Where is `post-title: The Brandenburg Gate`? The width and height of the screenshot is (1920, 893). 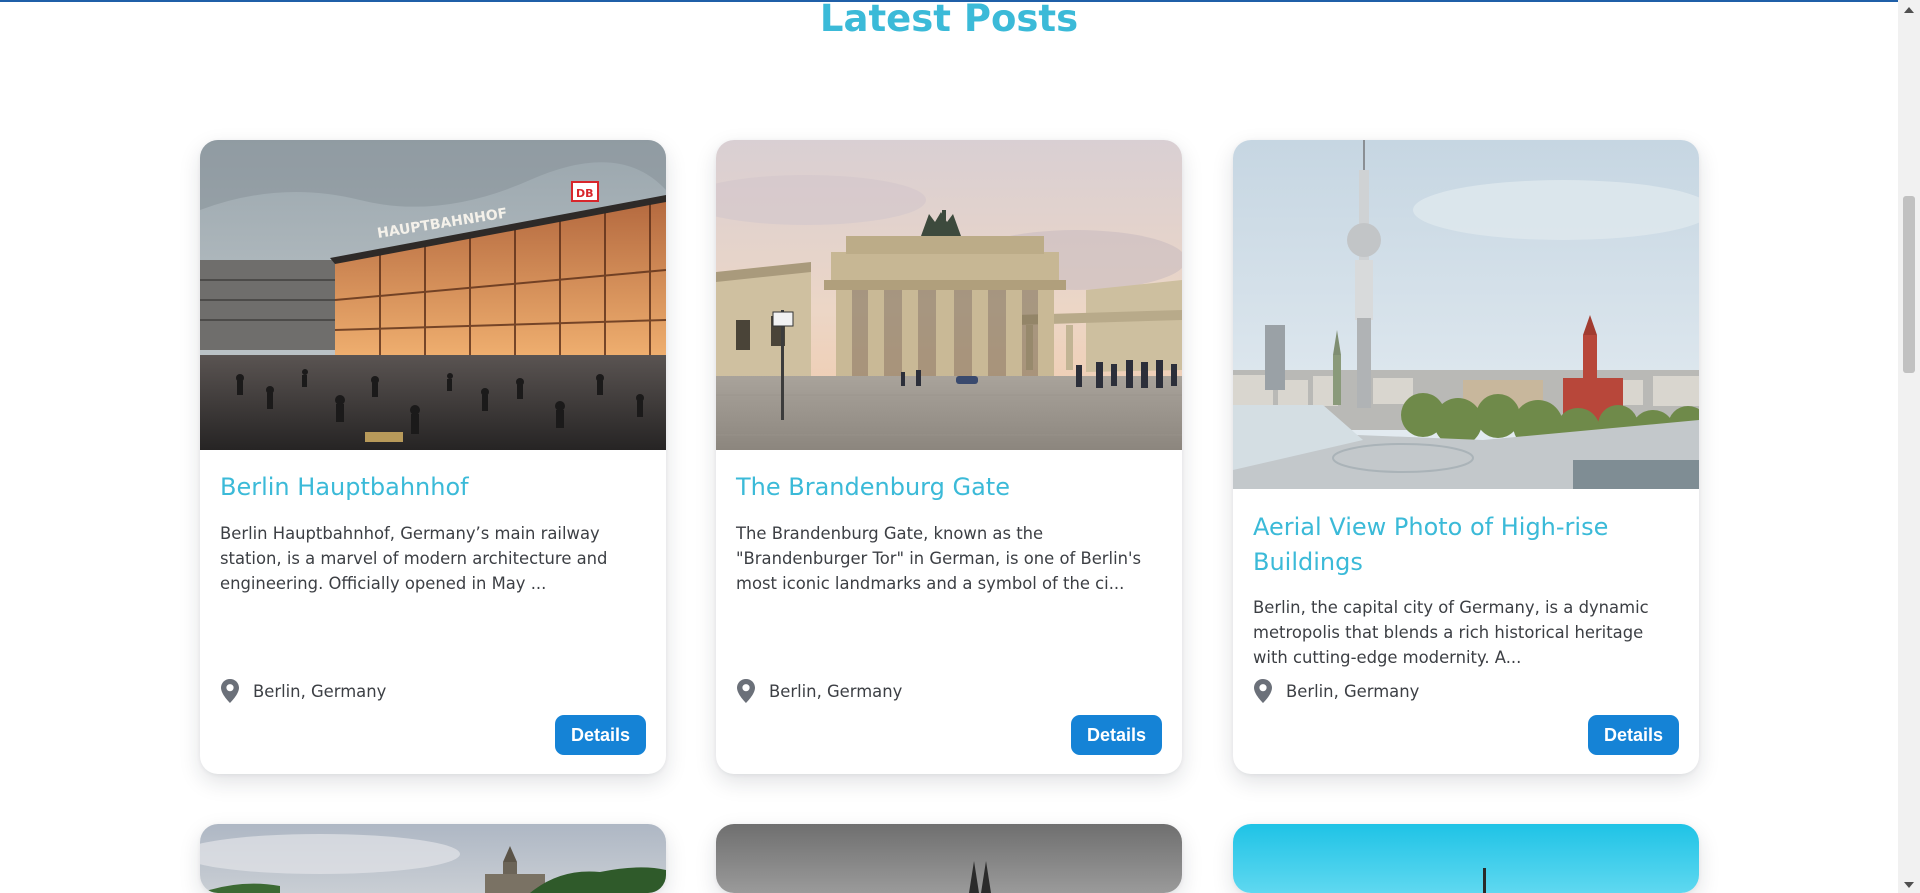
post-title: The Brandenburg Gate is located at coordinates (949, 487).